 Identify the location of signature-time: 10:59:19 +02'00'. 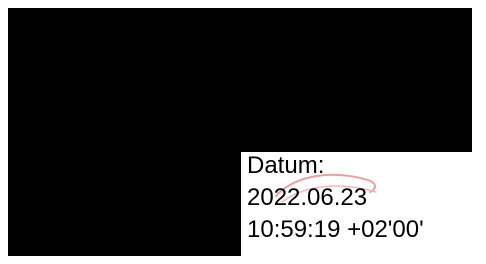
(335, 229).